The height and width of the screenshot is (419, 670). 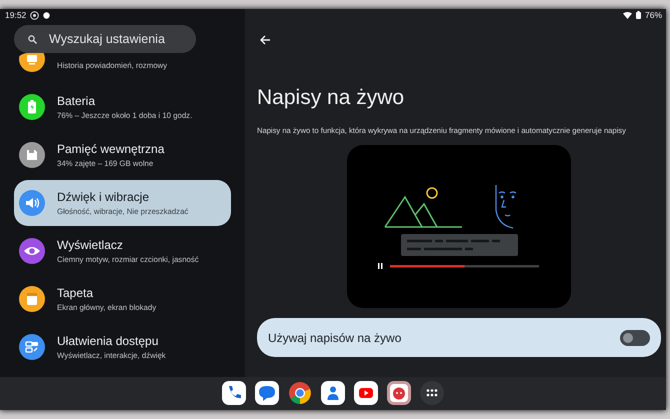 I want to click on pause-icon, so click(x=380, y=266).